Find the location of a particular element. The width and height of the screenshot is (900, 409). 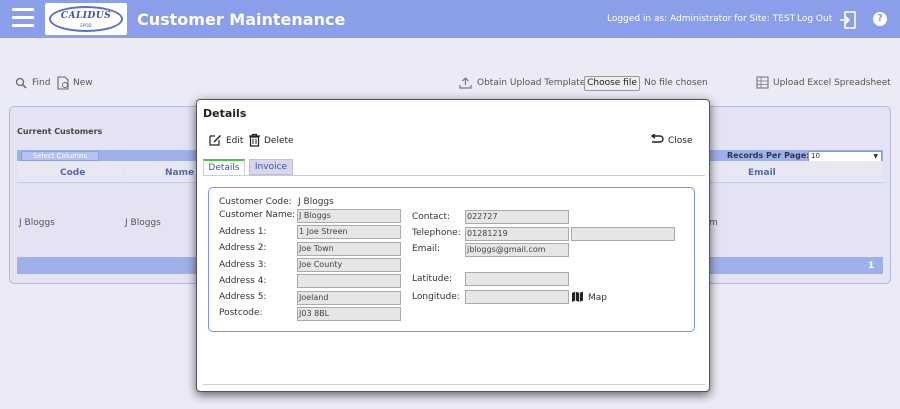

find-button: Find is located at coordinates (41, 83).